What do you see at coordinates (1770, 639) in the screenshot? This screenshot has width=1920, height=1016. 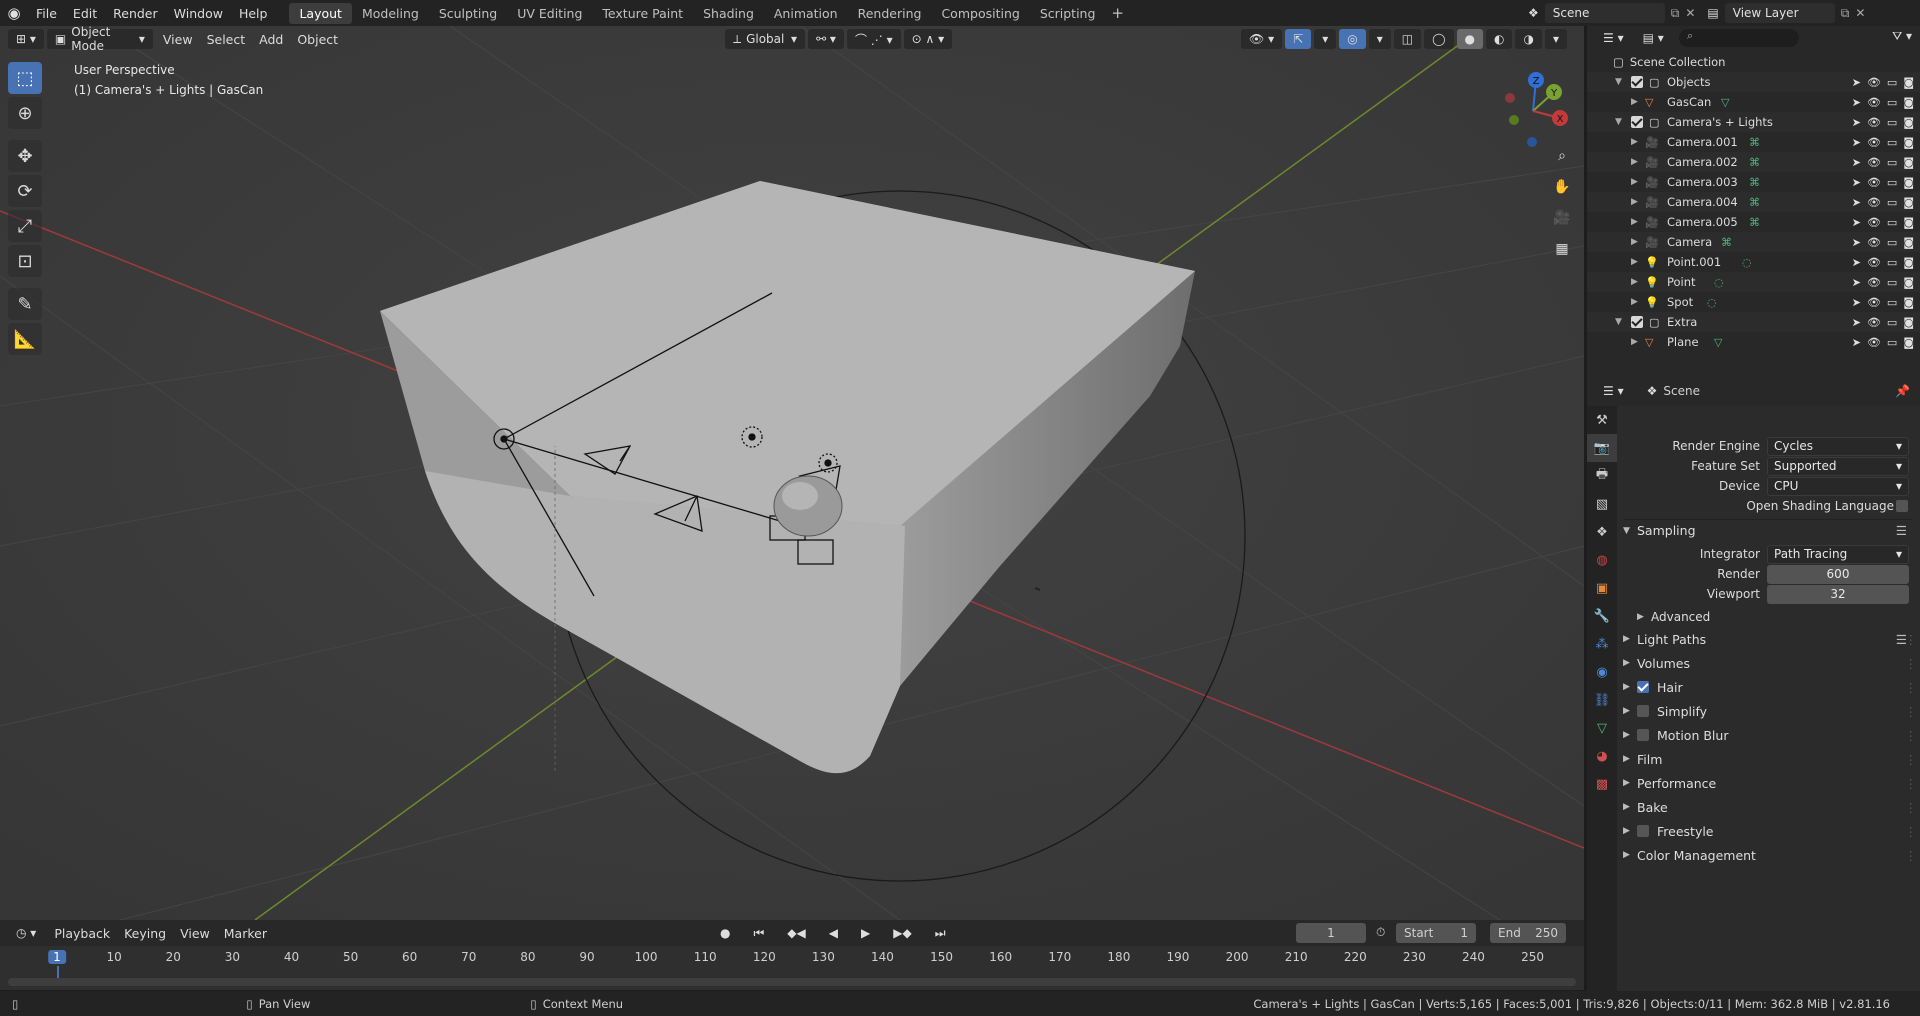 I see `panel-light-paths: ▶ Light Paths ☰ ⋮` at bounding box center [1770, 639].